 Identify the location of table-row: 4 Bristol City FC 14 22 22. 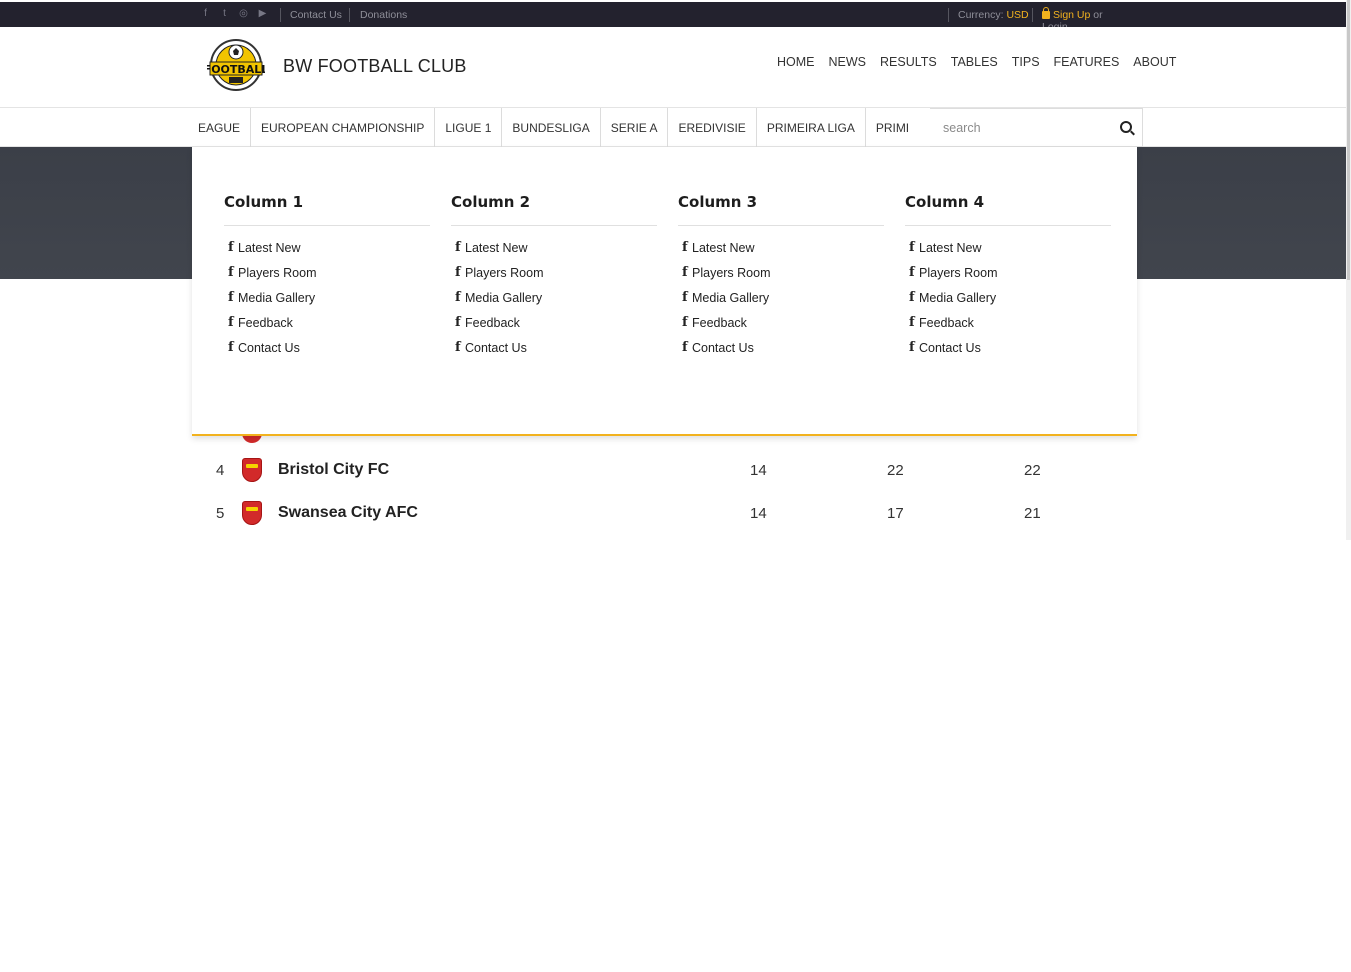
(664, 471).